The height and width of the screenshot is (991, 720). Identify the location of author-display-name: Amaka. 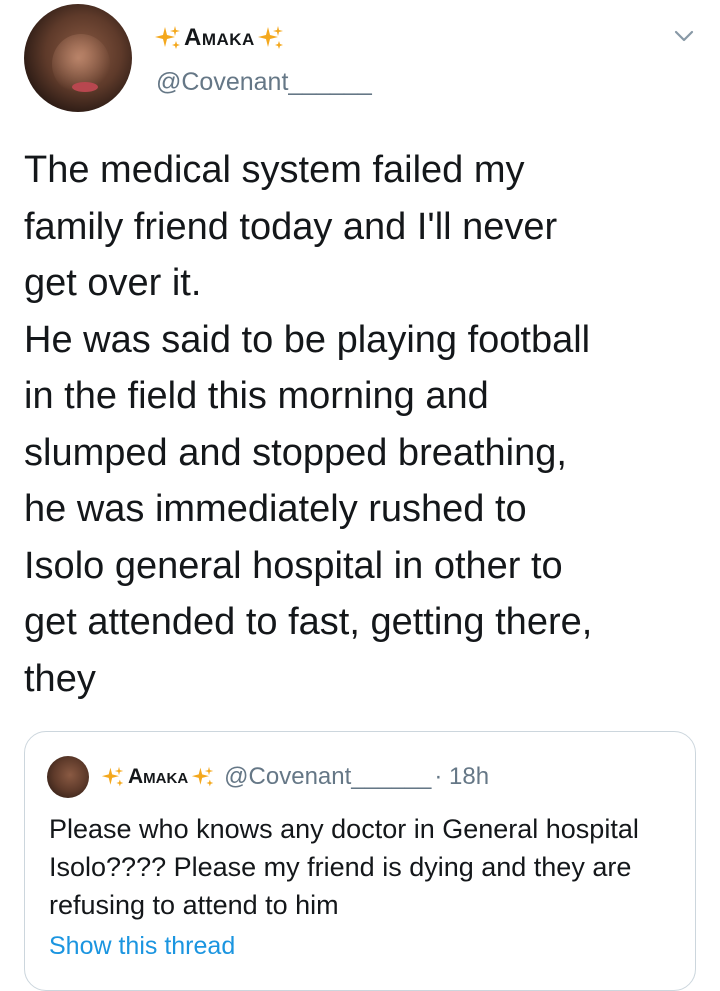
(219, 38).